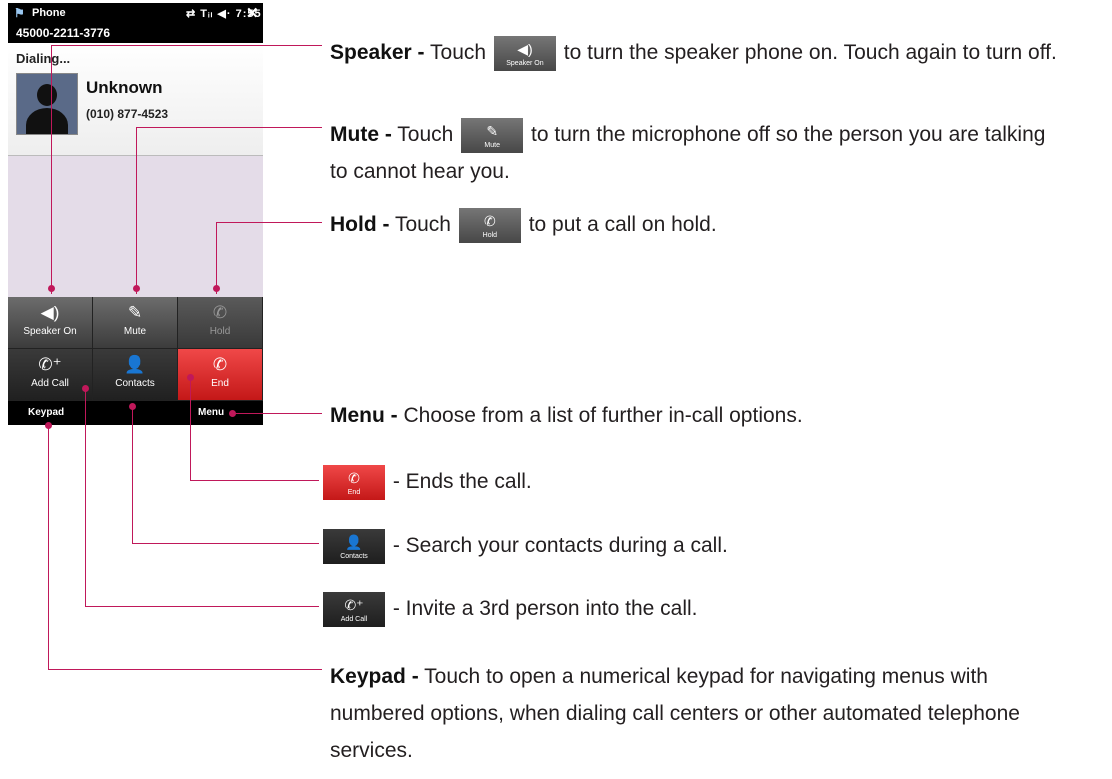  What do you see at coordinates (252, 13) in the screenshot?
I see `close-icon: ✕` at bounding box center [252, 13].